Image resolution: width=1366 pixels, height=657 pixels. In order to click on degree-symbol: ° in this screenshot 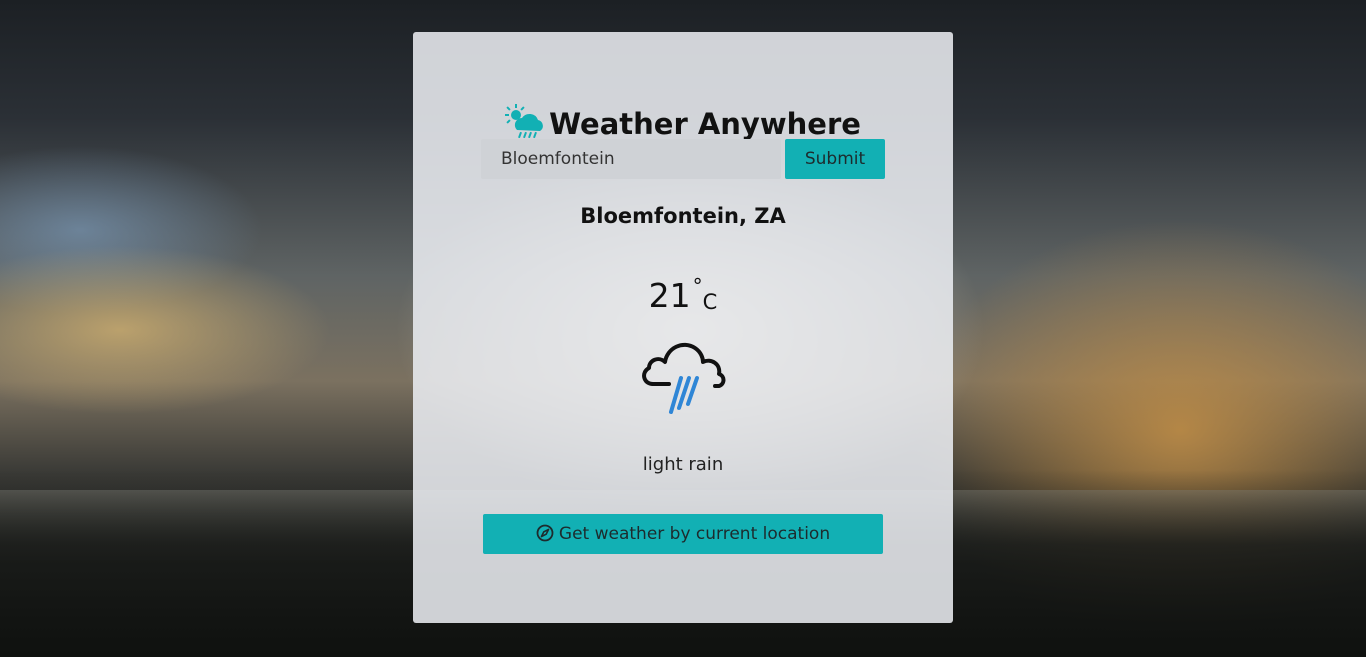, I will do `click(697, 286)`.